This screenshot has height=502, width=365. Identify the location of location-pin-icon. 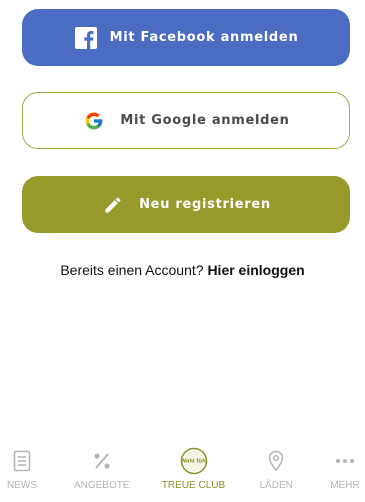
(276, 461).